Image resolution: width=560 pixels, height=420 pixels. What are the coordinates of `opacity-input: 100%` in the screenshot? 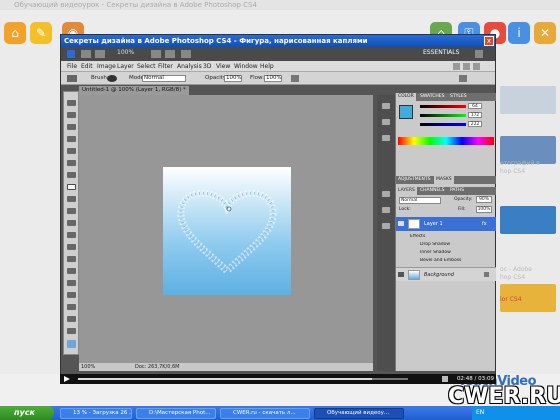 It's located at (233, 78).